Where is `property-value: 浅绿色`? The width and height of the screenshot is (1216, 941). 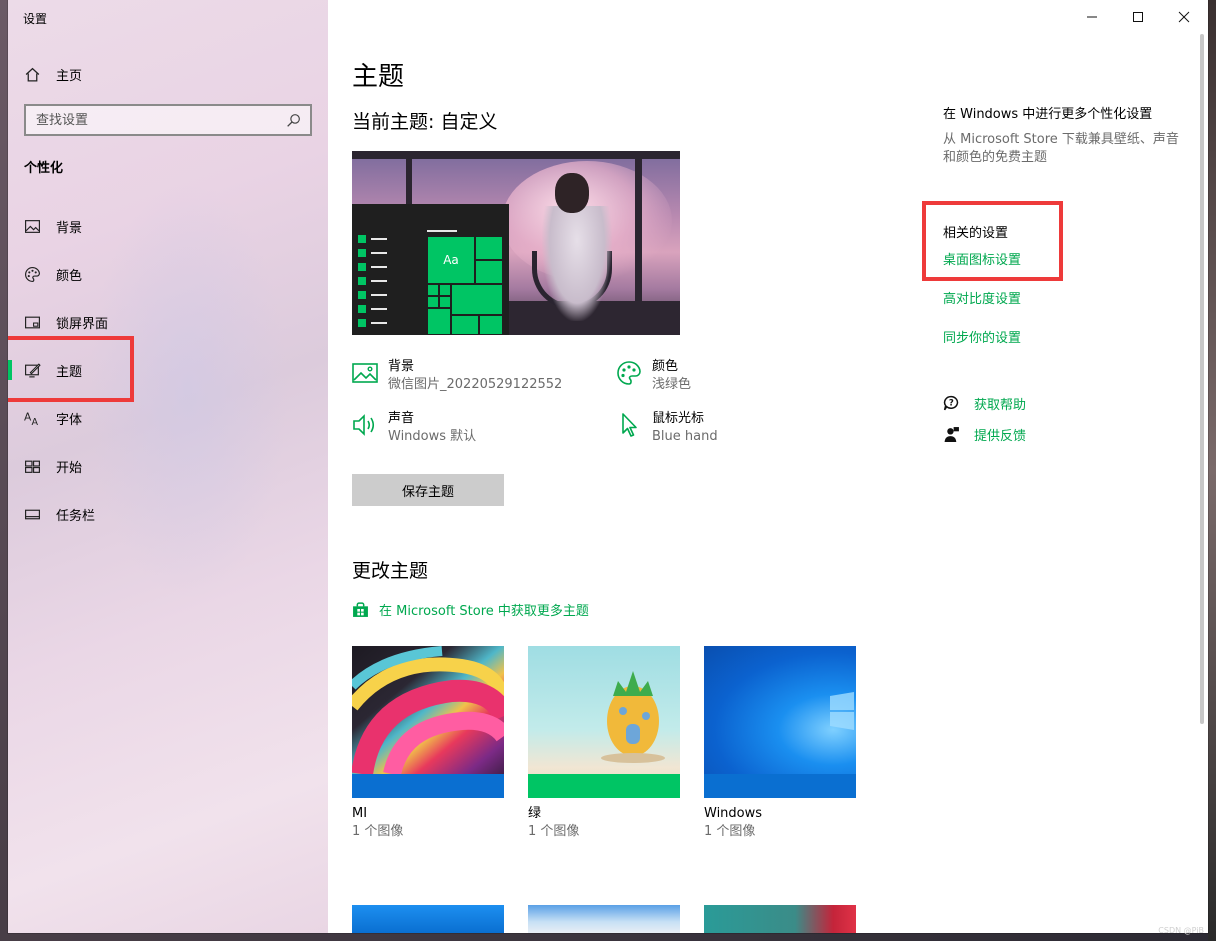 property-value: 浅绿色 is located at coordinates (672, 384).